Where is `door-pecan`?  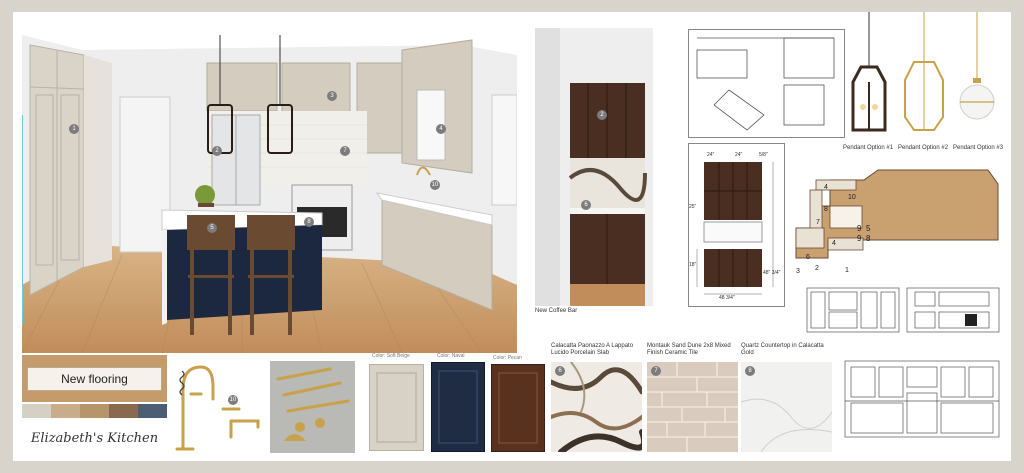
door-pecan is located at coordinates (518, 408).